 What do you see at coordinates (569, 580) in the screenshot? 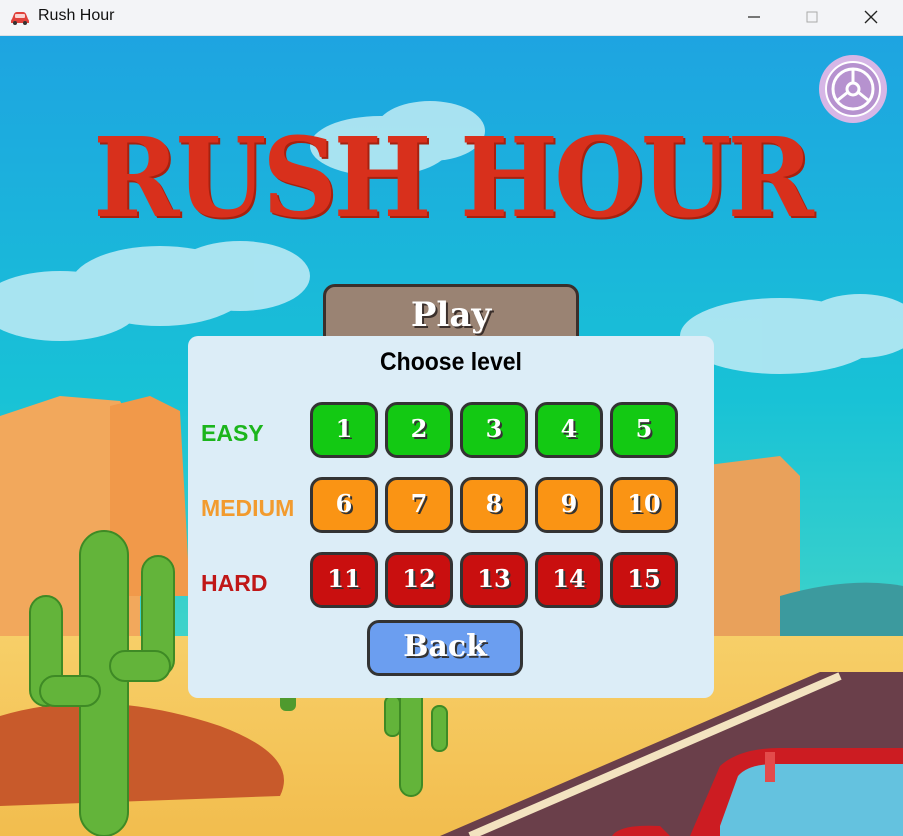
I see `level-14-button: 14` at bounding box center [569, 580].